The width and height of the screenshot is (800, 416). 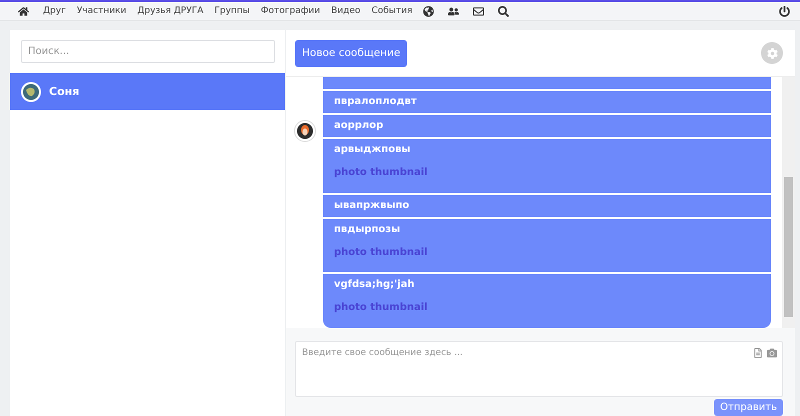 What do you see at coordinates (376, 101) in the screenshot?
I see `message-text: пвралоплодвт` at bounding box center [376, 101].